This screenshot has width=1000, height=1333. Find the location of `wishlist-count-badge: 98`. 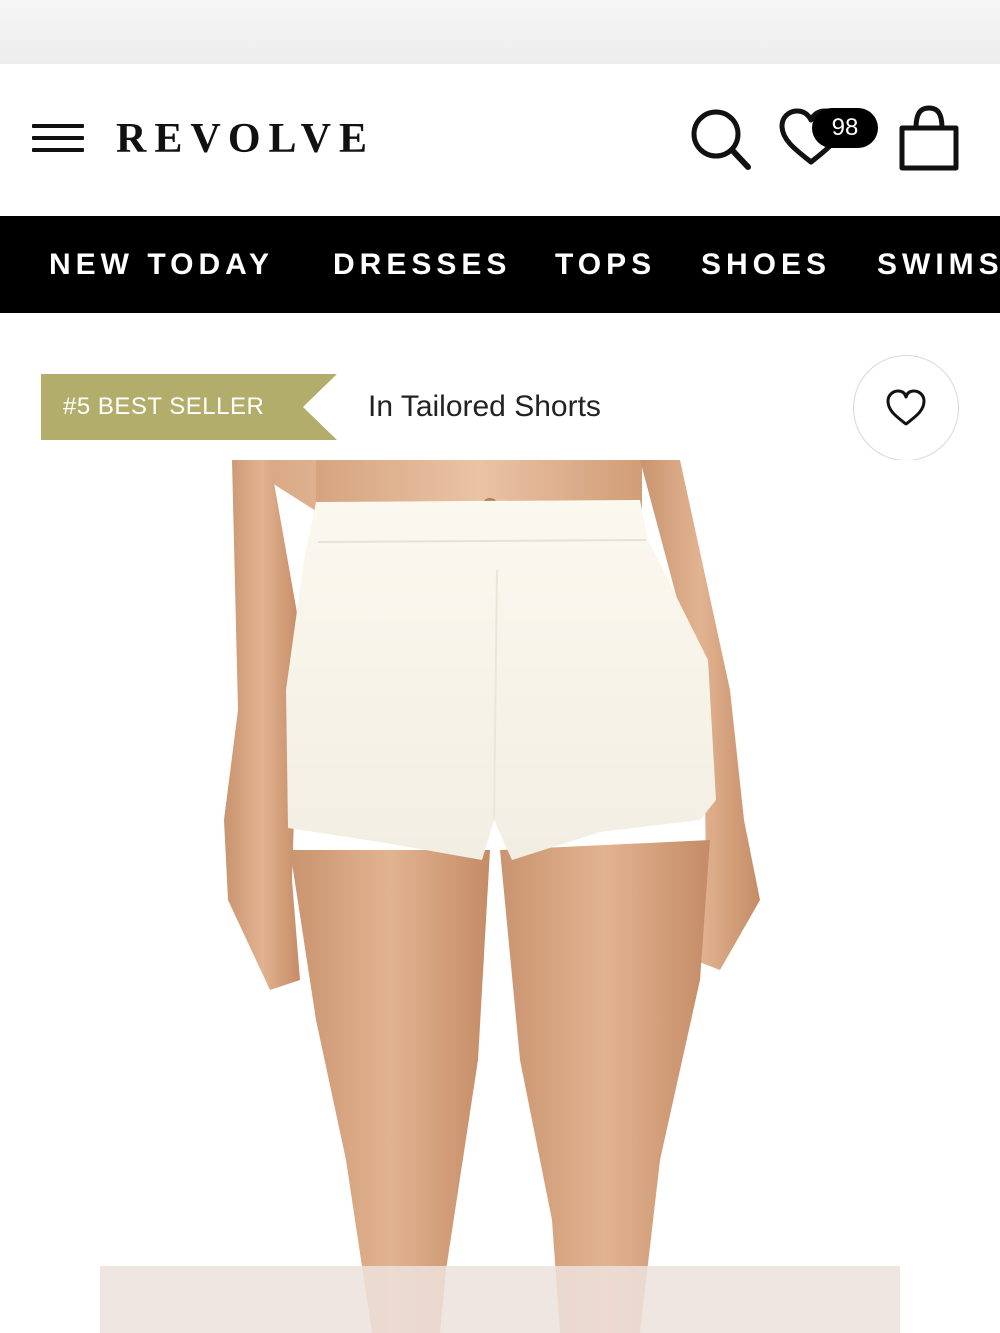

wishlist-count-badge: 98 is located at coordinates (845, 128).